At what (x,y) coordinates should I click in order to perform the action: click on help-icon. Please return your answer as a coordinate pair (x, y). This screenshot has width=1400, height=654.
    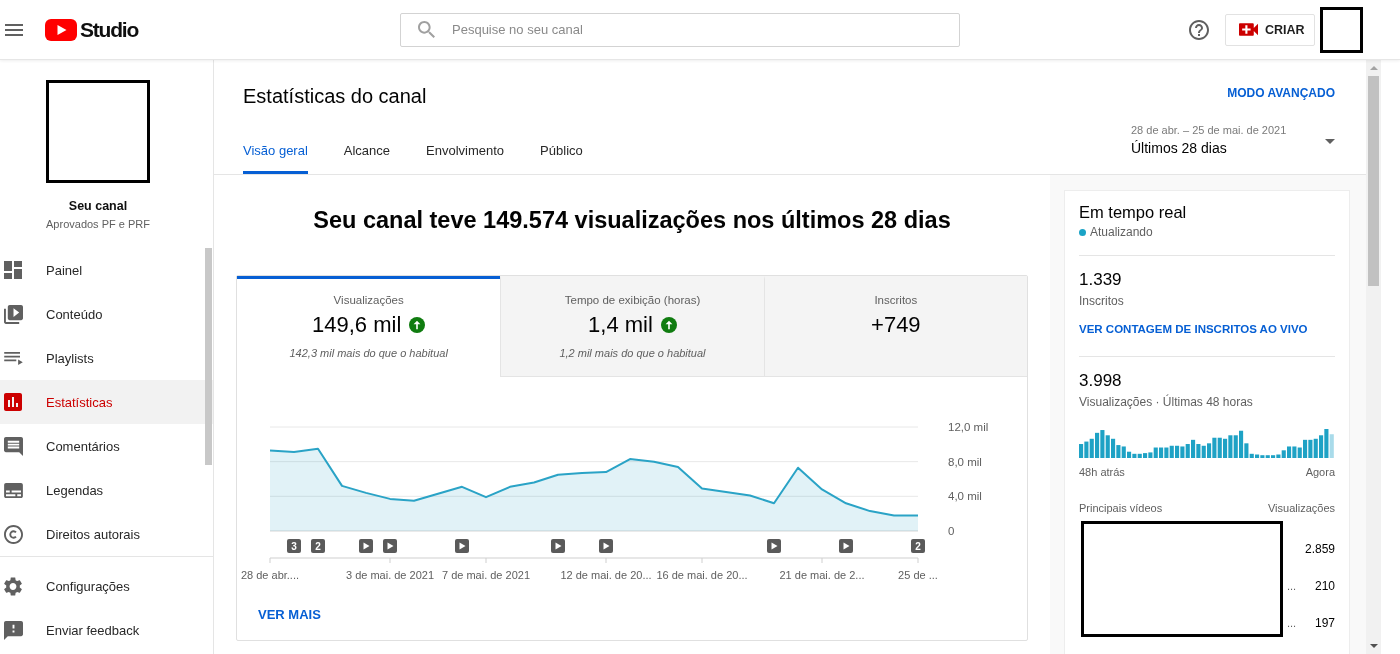
    Looking at the image, I should click on (1199, 29).